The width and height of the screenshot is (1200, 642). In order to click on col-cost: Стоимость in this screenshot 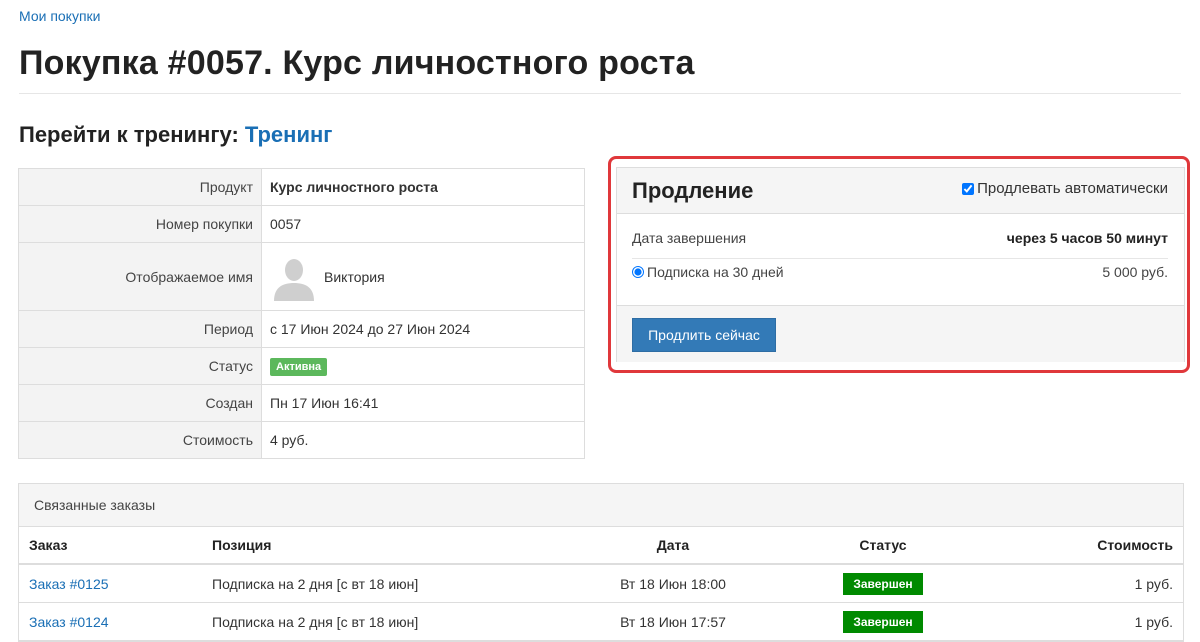, I will do `click(1083, 546)`.